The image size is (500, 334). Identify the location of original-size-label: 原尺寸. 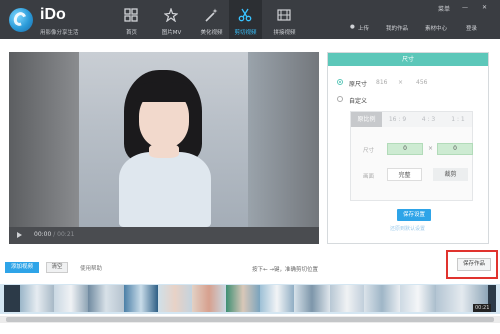
(358, 84).